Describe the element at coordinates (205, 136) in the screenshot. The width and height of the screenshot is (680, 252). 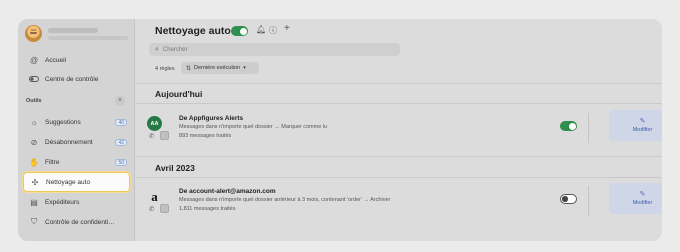
I see `rule-processed-count: 893 messages traités` at that location.